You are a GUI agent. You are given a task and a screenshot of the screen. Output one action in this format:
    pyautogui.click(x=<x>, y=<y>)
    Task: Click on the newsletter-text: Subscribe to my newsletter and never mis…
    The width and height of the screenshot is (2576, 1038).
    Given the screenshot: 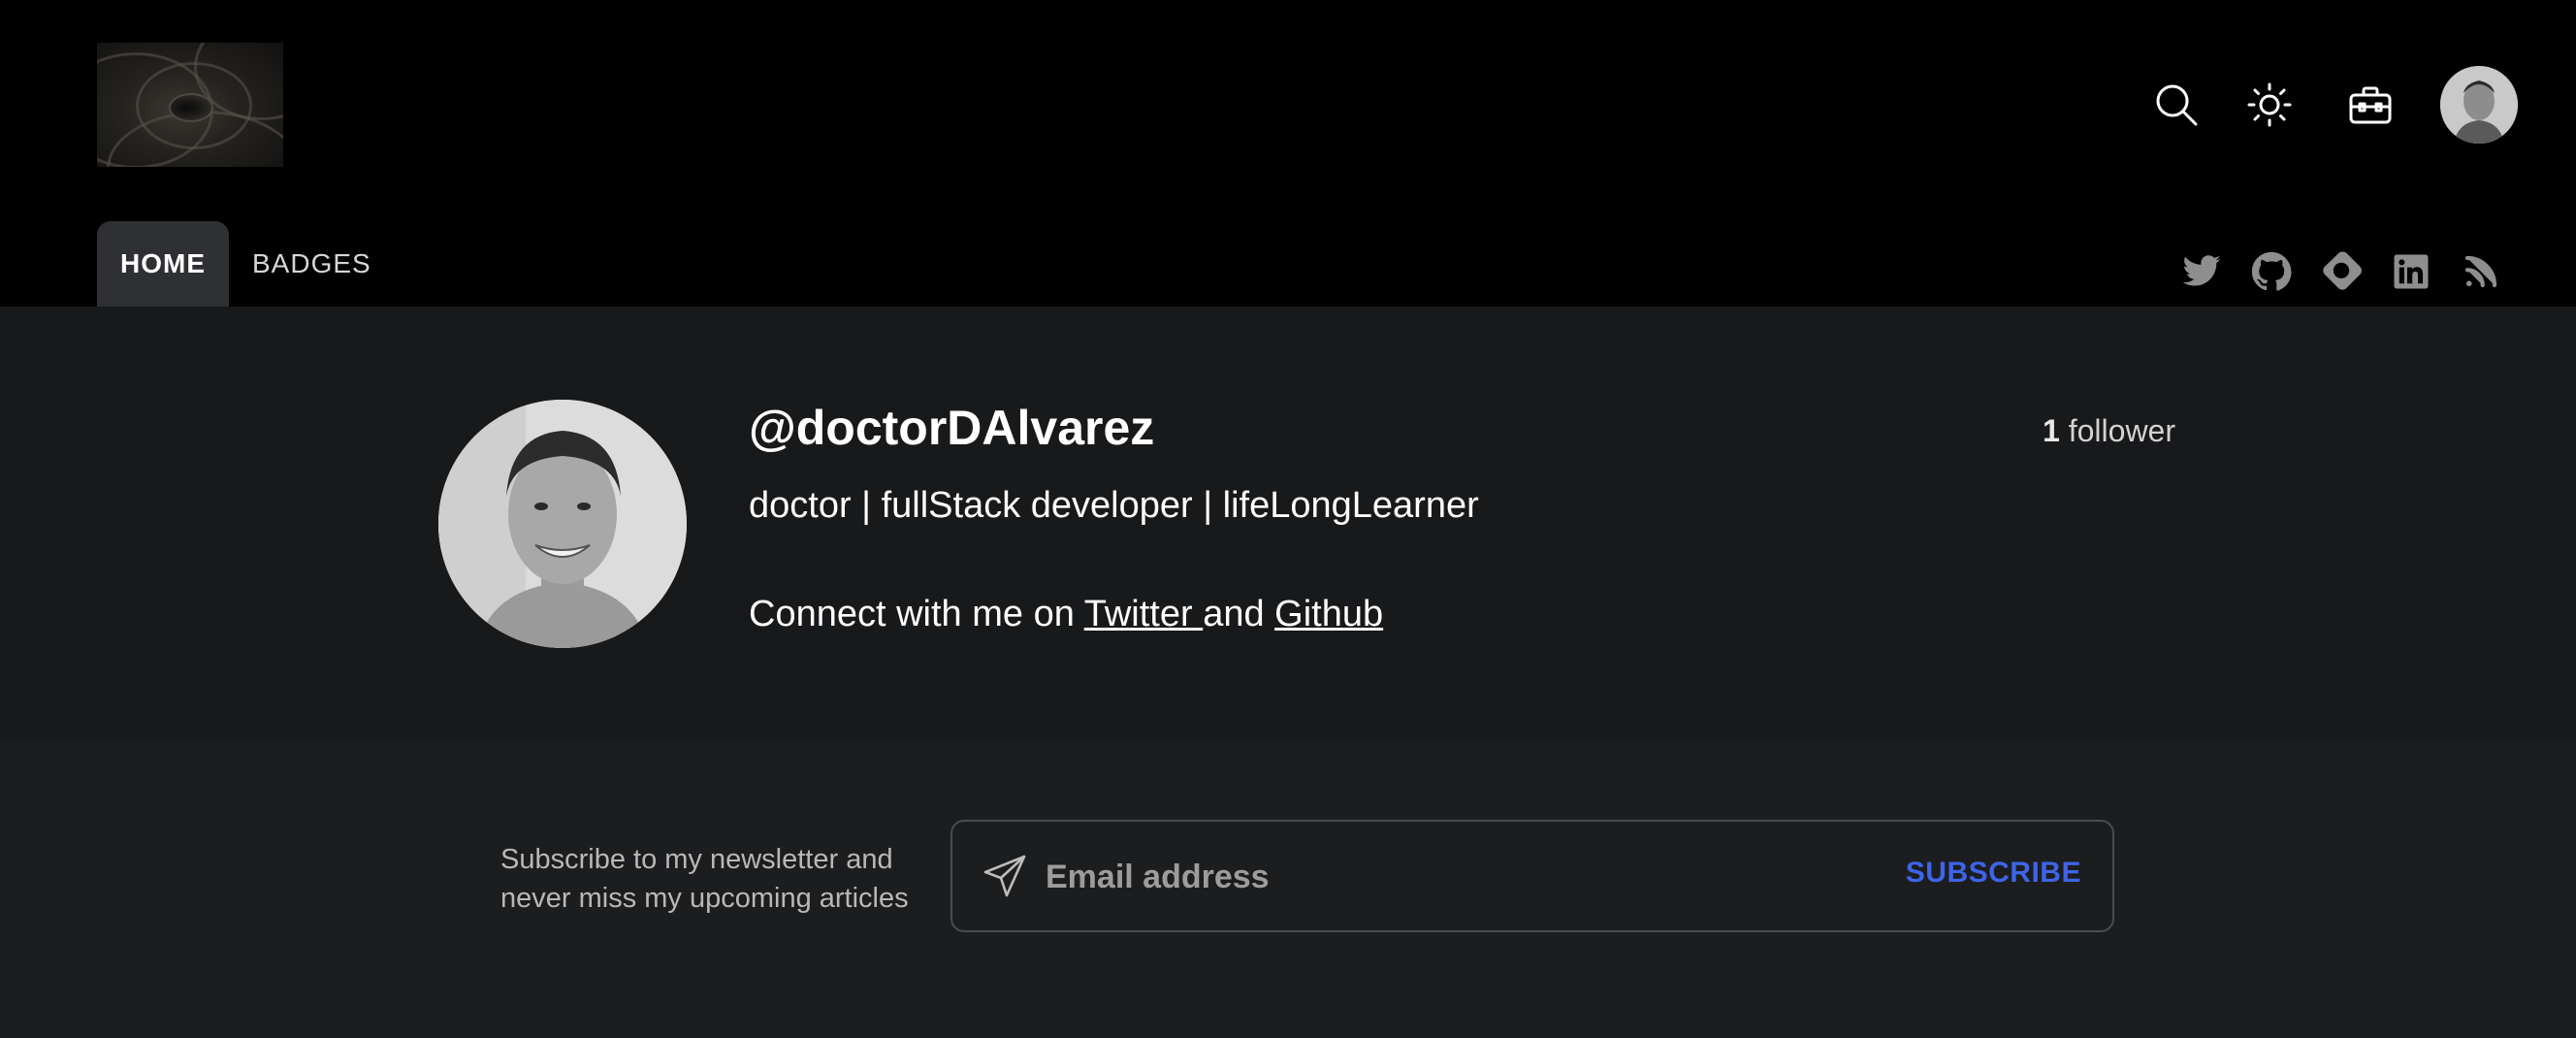 What is the action you would take?
    pyautogui.click(x=704, y=879)
    